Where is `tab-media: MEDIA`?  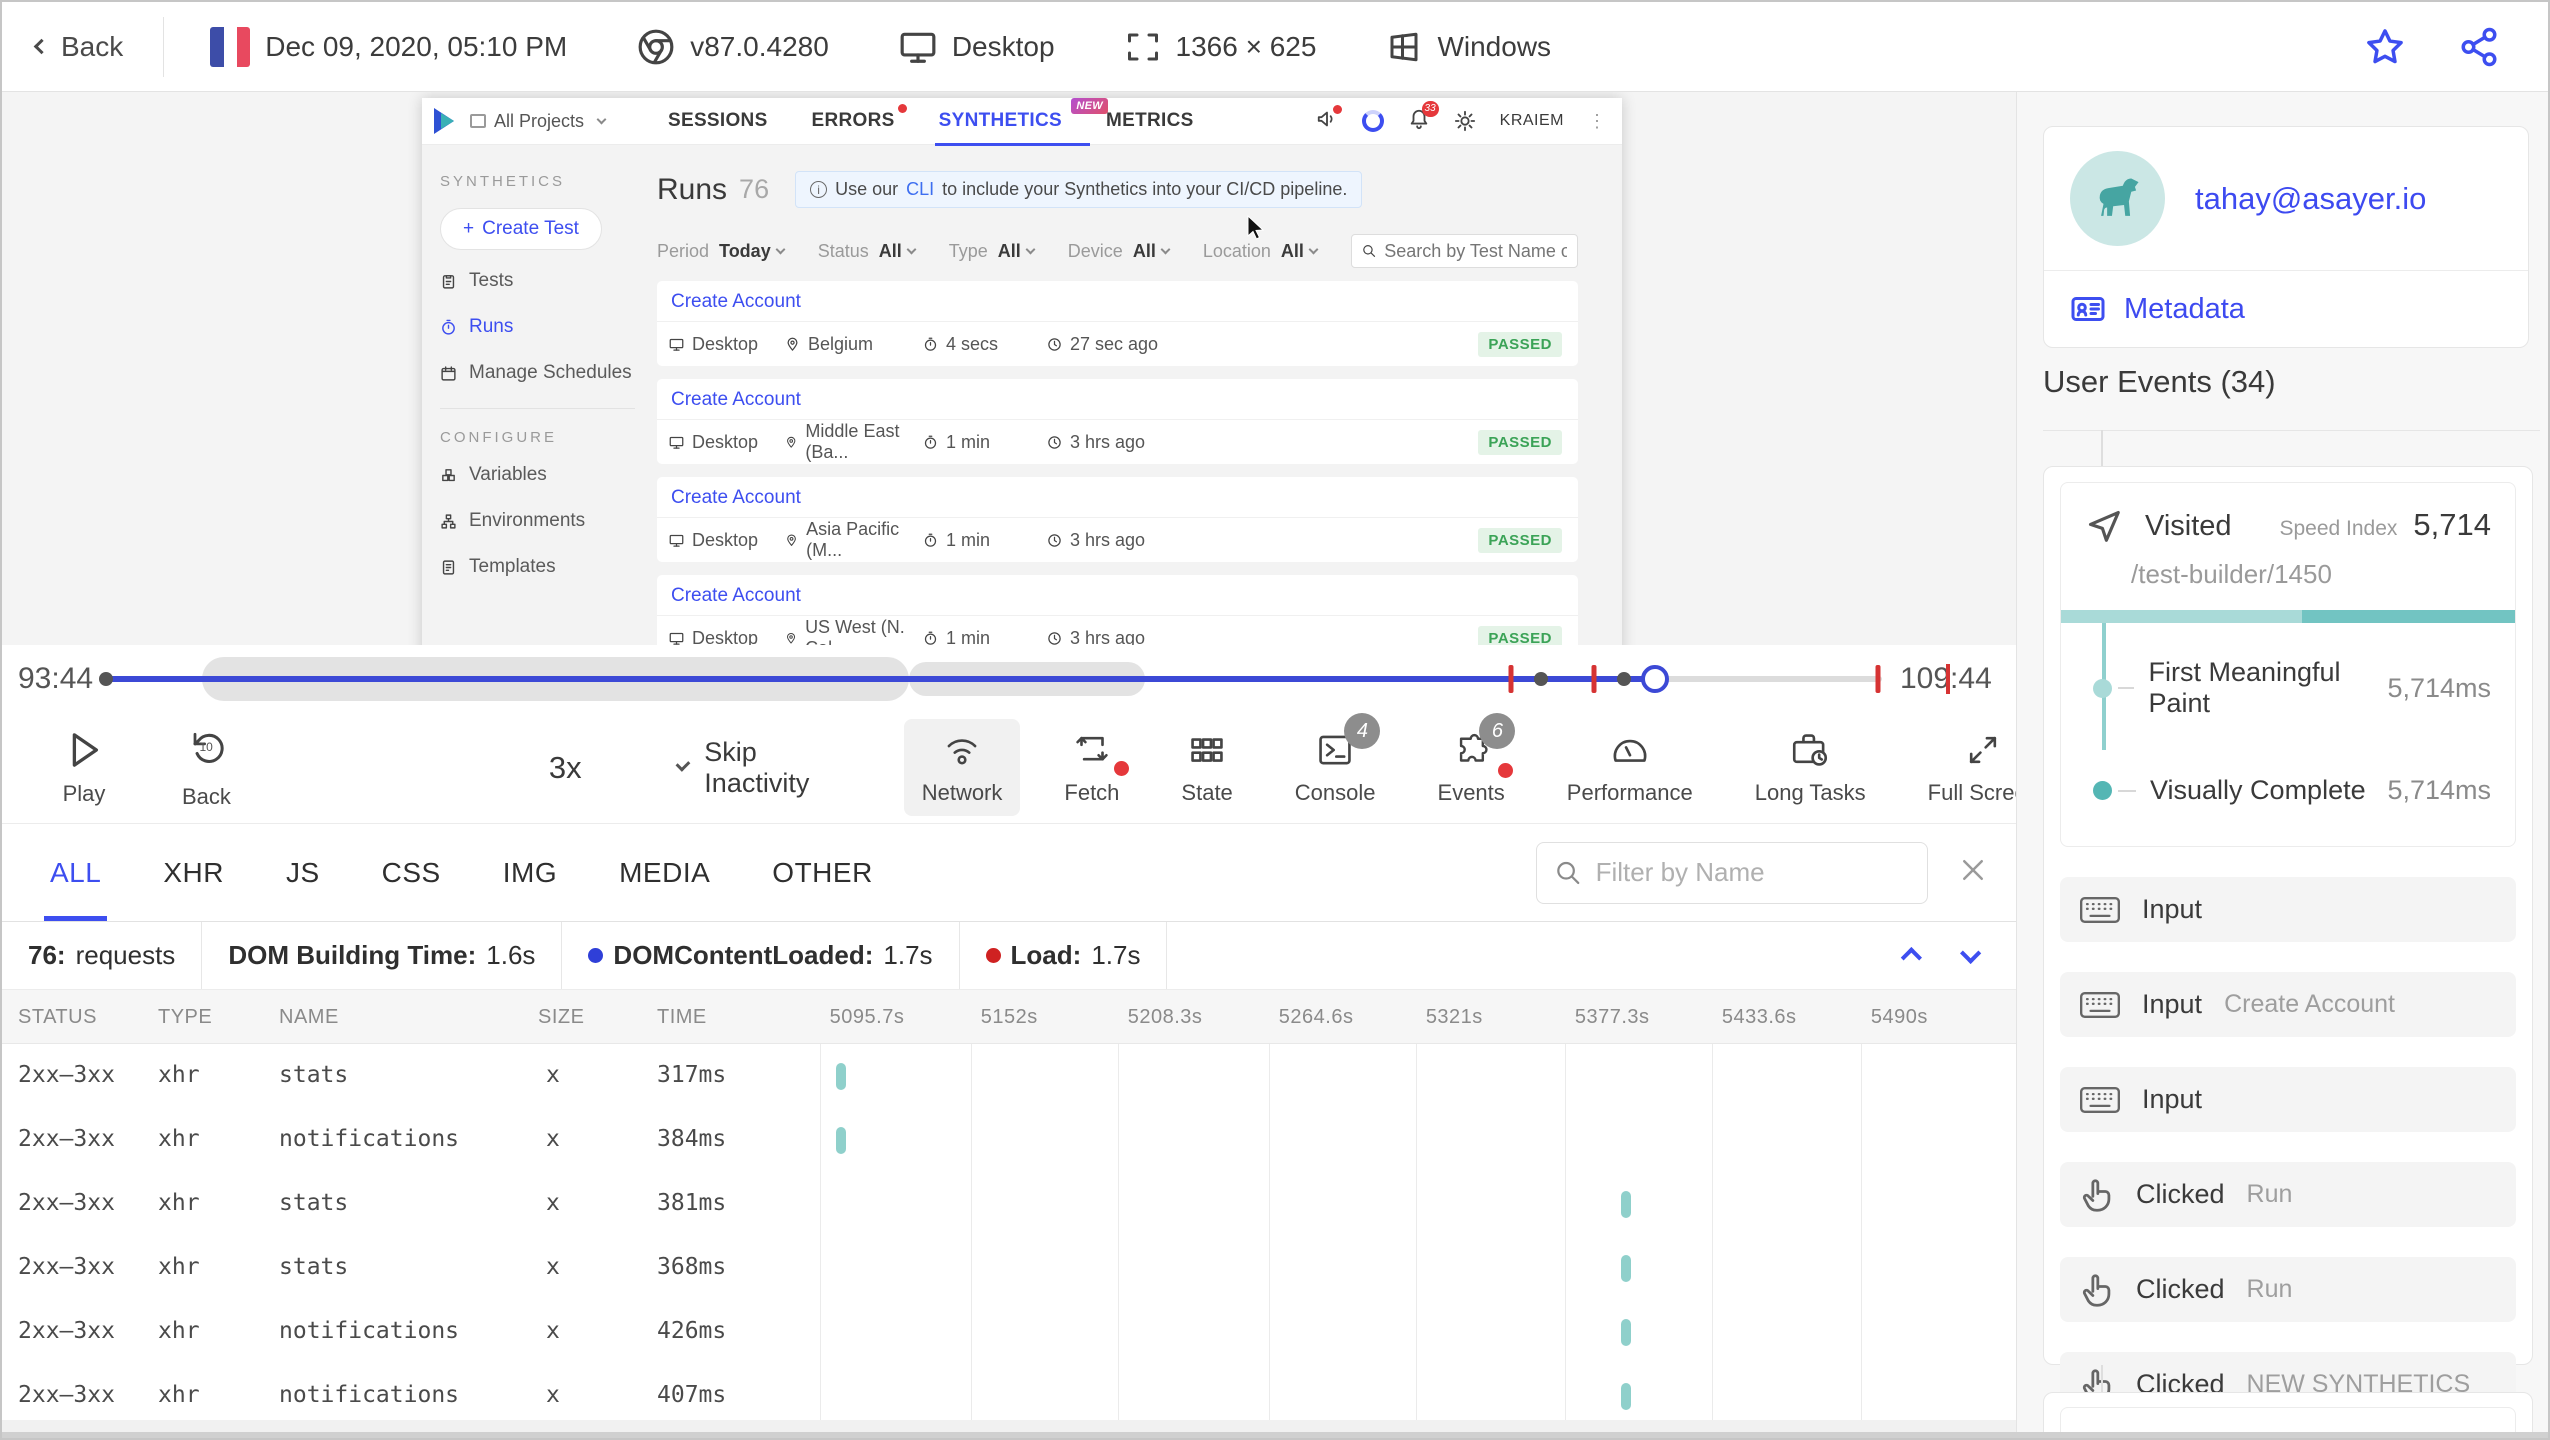 tab-media: MEDIA is located at coordinates (664, 872).